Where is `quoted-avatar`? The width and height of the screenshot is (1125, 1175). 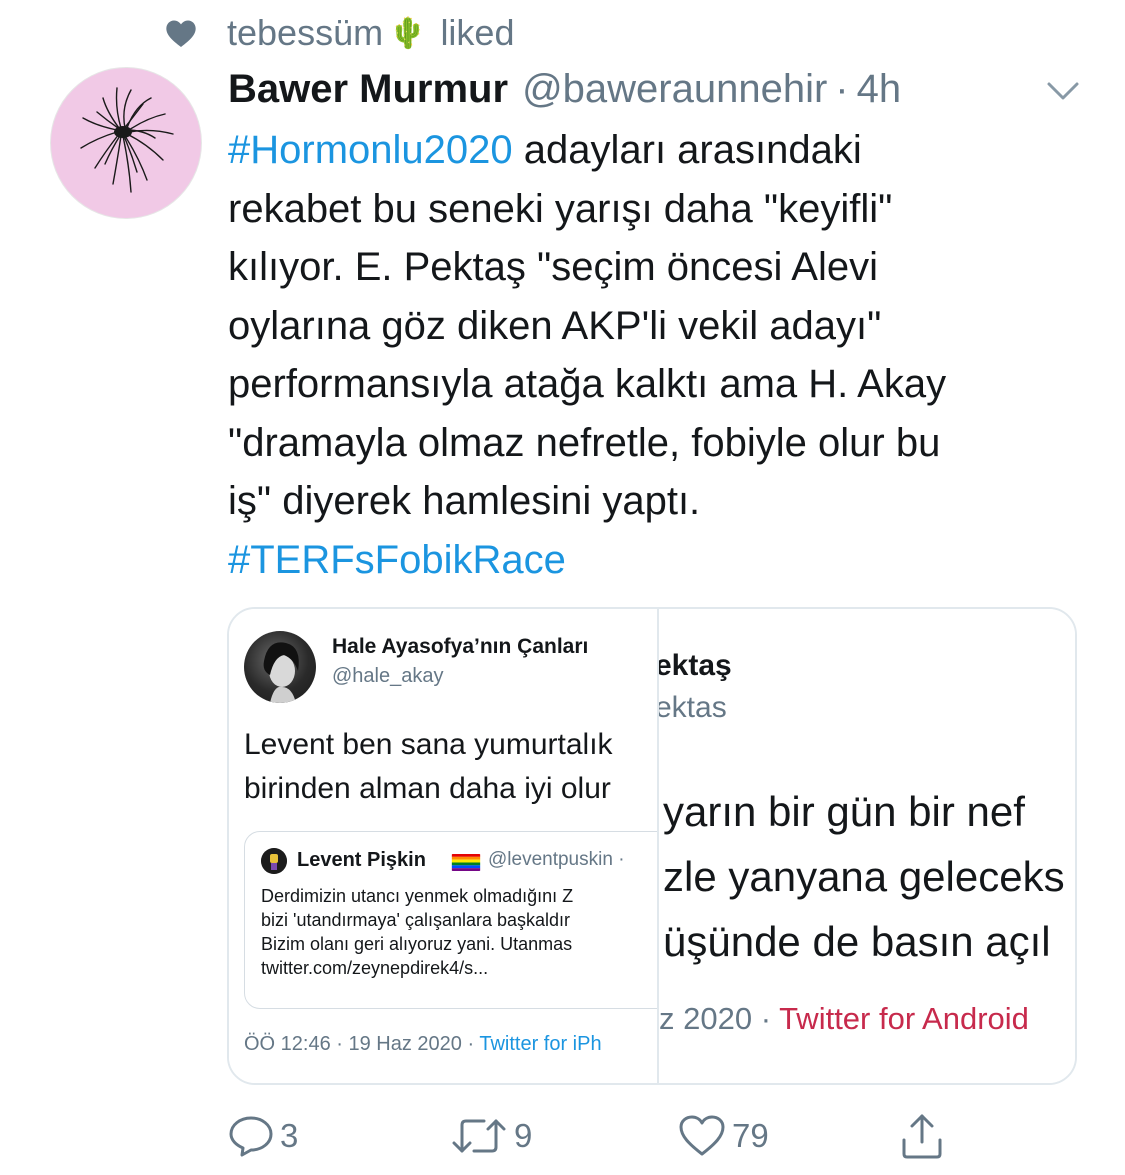 quoted-avatar is located at coordinates (274, 861).